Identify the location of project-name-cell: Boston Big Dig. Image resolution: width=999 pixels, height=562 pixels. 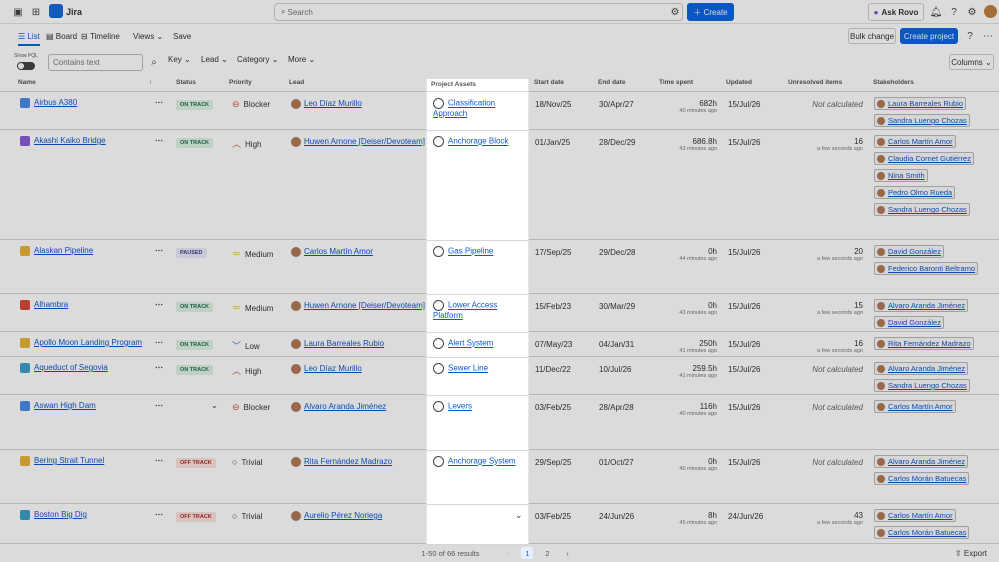
(53, 515).